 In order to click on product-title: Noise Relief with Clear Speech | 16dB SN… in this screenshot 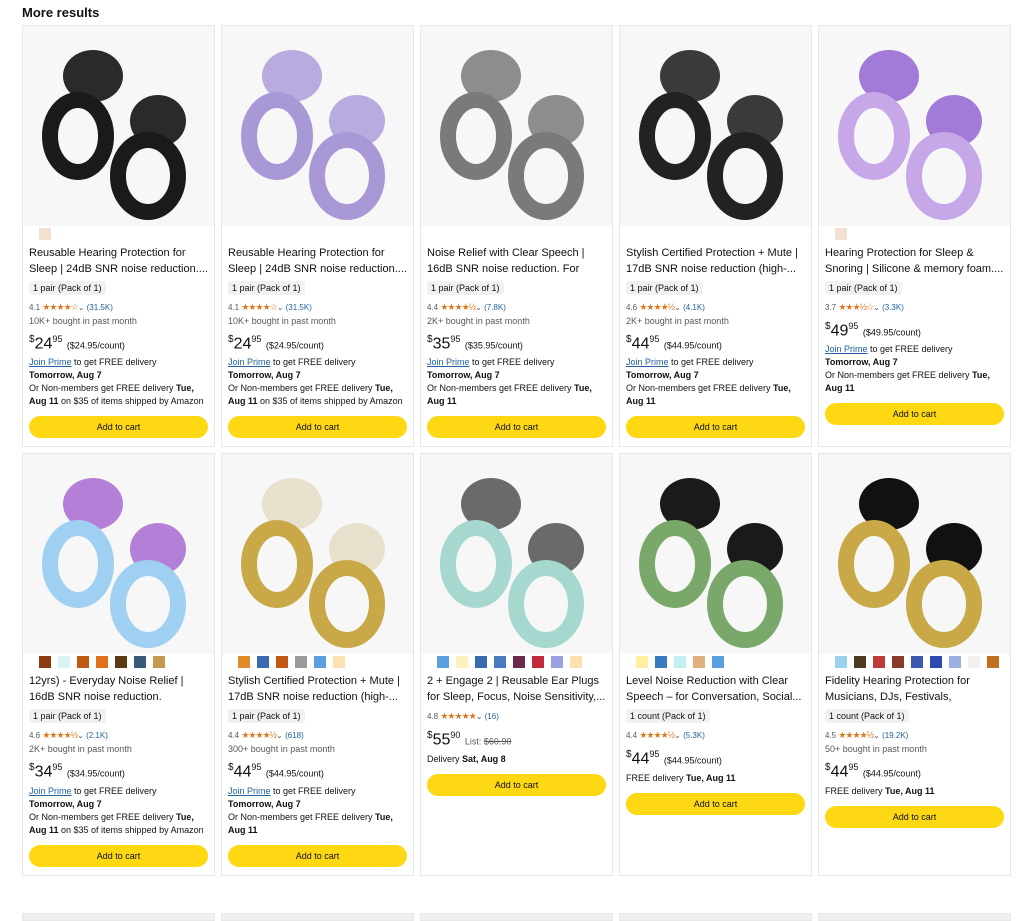, I will do `click(516, 261)`.